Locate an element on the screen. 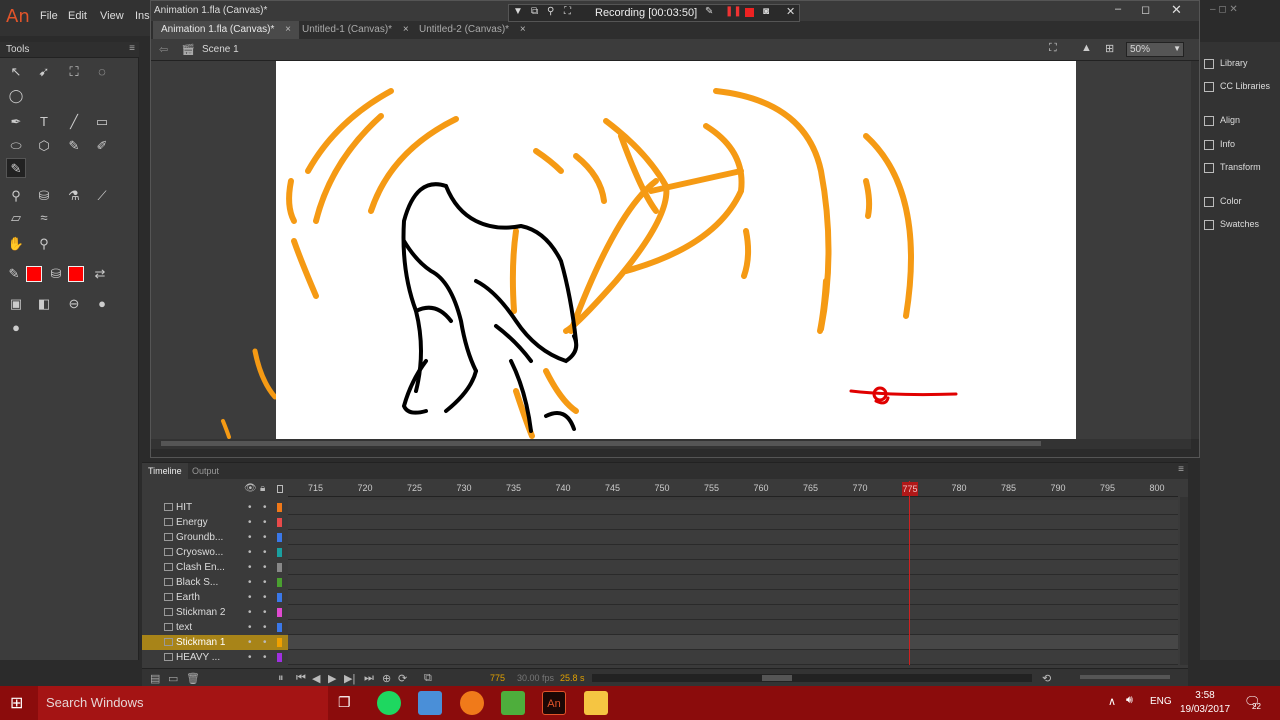  animate-app-icon: An is located at coordinates (554, 703).